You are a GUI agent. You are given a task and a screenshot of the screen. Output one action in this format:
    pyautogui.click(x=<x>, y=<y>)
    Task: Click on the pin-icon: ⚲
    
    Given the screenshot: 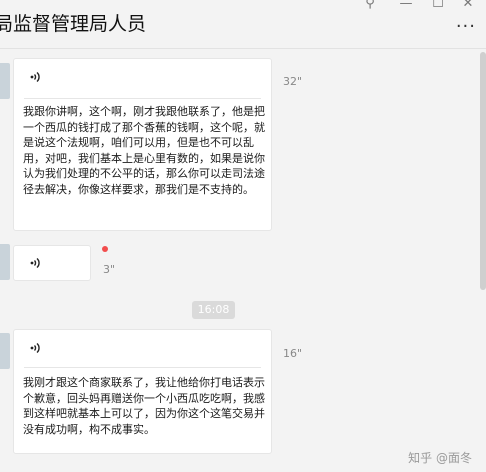 What is the action you would take?
    pyautogui.click(x=370, y=5)
    